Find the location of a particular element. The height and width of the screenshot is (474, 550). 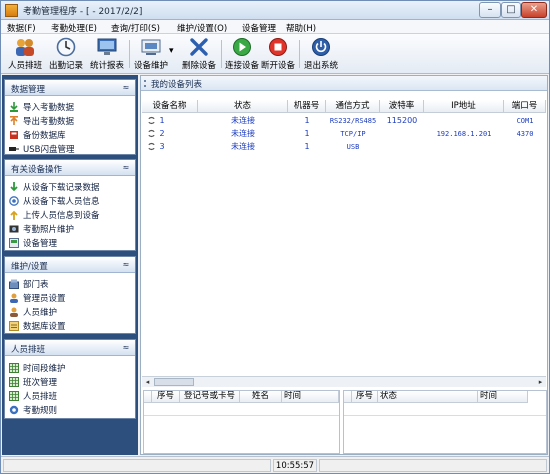

column-header: 登记号或卡号 is located at coordinates (210, 397).